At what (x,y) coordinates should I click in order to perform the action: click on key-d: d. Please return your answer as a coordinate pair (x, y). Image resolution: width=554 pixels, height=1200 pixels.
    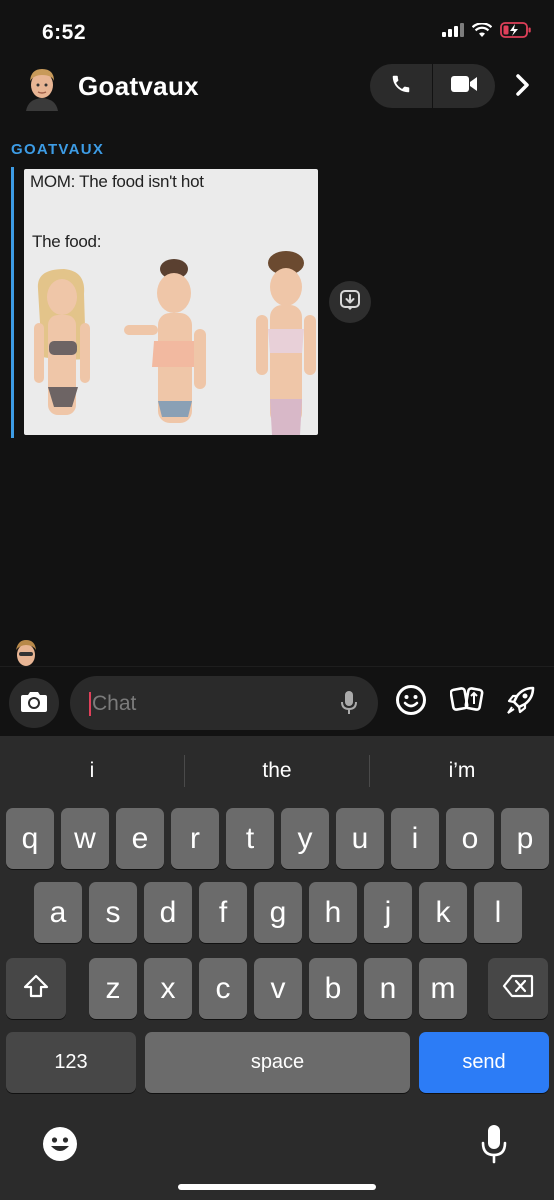
    Looking at the image, I should click on (168, 912).